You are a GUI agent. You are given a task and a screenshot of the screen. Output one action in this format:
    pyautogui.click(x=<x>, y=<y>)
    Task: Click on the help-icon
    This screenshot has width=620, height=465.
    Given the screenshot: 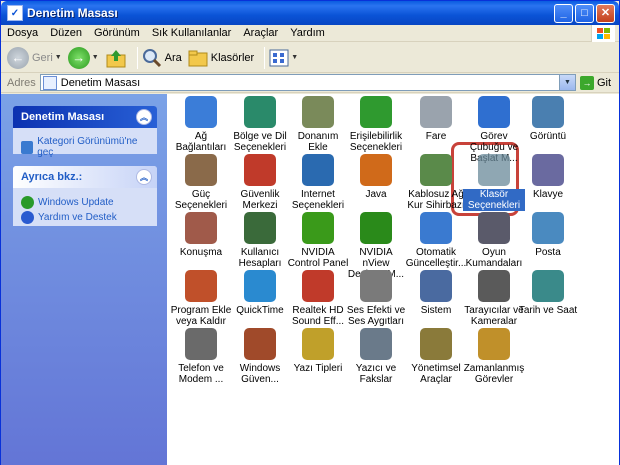 What is the action you would take?
    pyautogui.click(x=27, y=217)
    